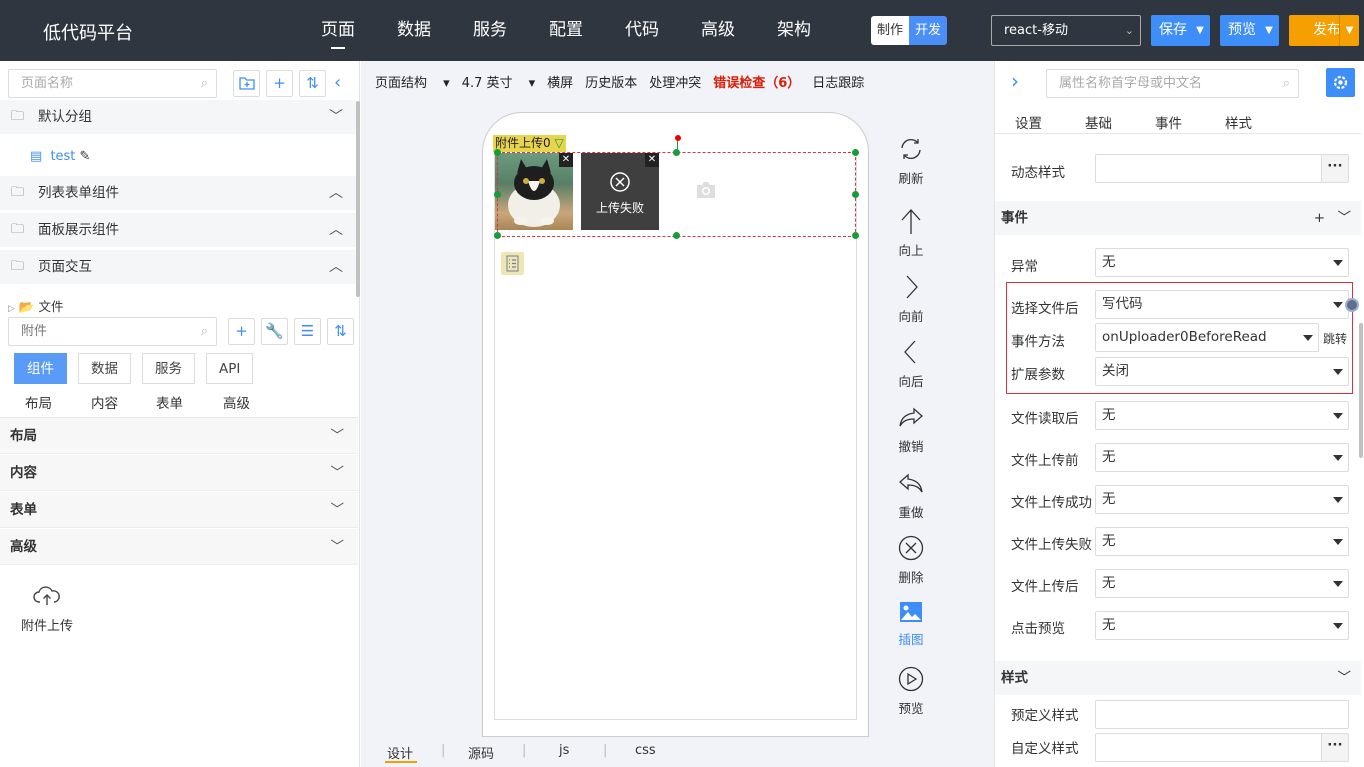  Describe the element at coordinates (178, 193) in the screenshot. I see `group-list-form: 🗀 列表表单组件 ︿` at that location.